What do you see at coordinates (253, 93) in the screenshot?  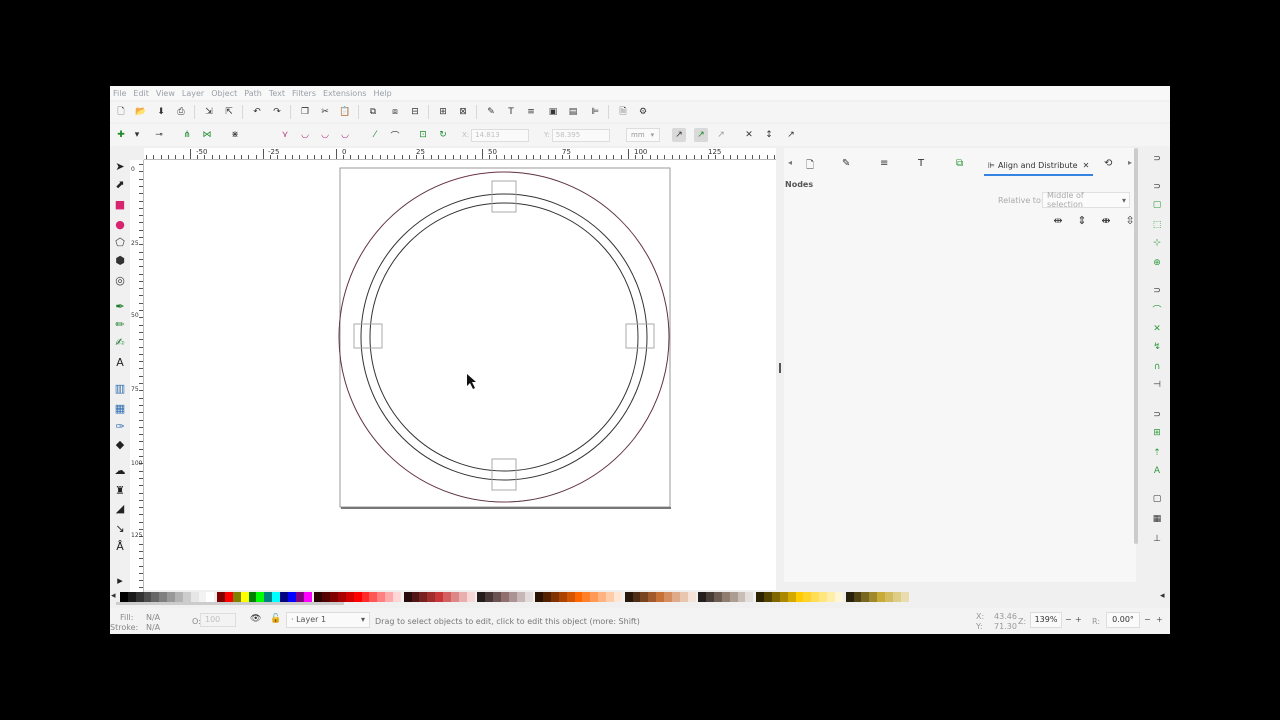 I see `menu-path: Path` at bounding box center [253, 93].